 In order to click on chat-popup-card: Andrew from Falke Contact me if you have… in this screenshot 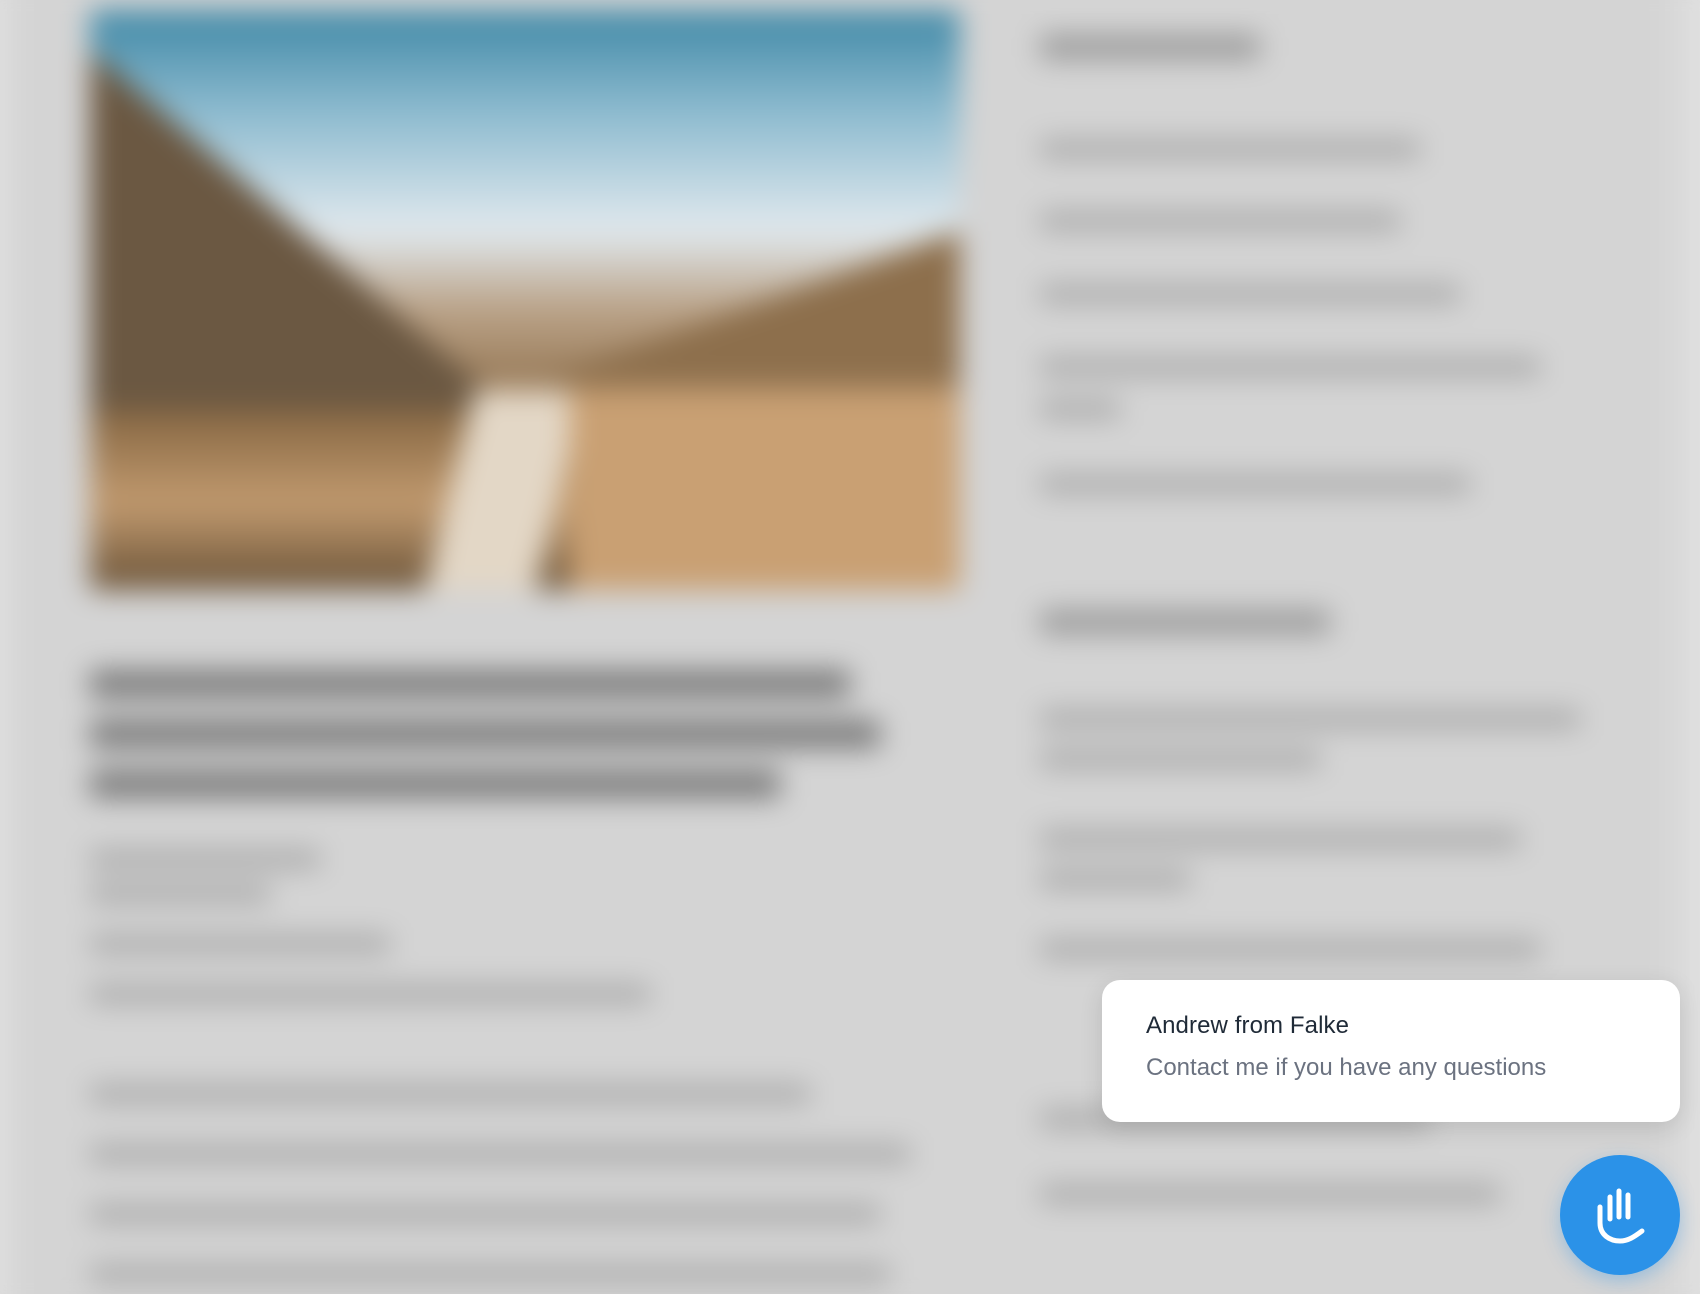, I will do `click(1391, 1051)`.